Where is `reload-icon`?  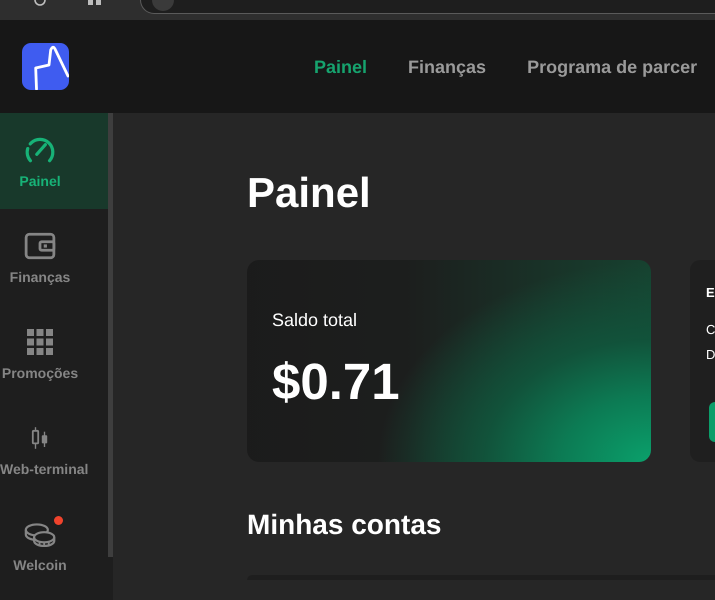 reload-icon is located at coordinates (40, 4).